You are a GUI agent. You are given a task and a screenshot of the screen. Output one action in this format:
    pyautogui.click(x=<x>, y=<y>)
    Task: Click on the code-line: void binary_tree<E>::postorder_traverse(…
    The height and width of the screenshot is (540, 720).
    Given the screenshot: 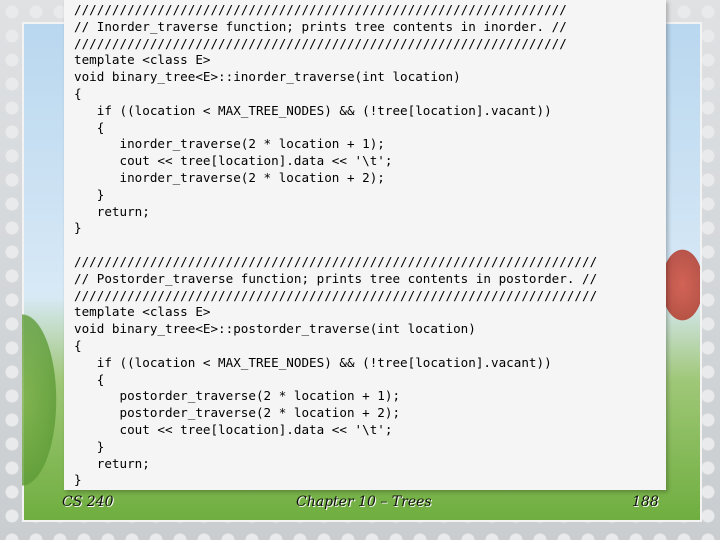 What is the action you would take?
    pyautogui.click(x=275, y=329)
    